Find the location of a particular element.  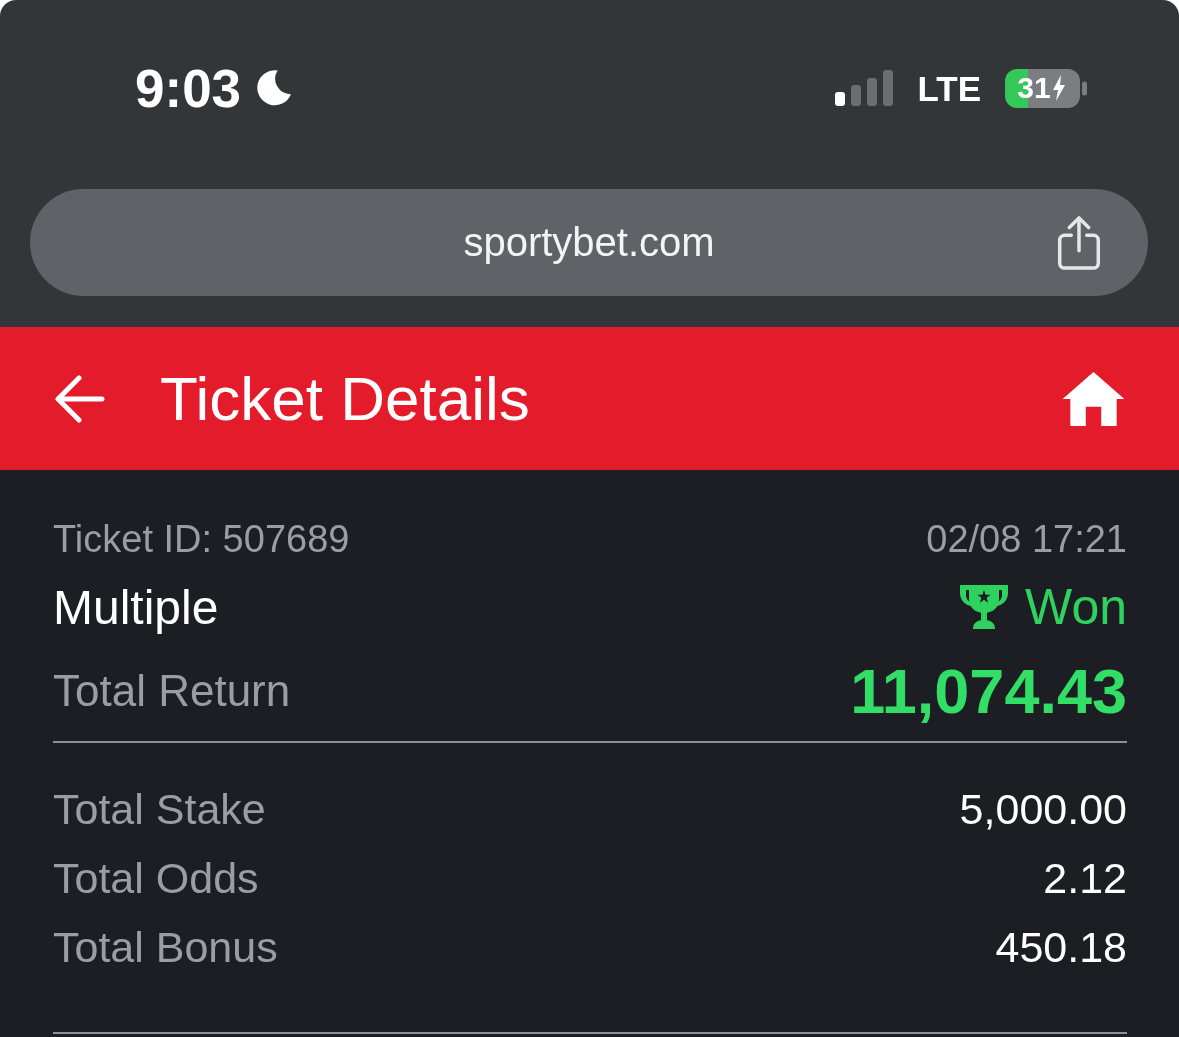

summary-label: Total Stake is located at coordinates (159, 809).